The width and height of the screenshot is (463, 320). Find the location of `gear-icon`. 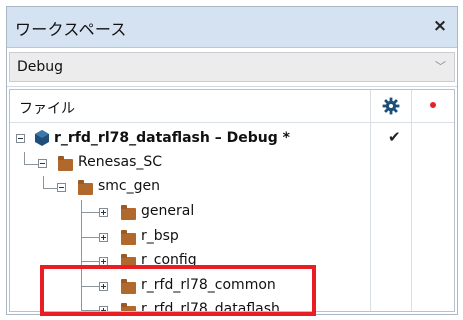

gear-icon is located at coordinates (391, 106).